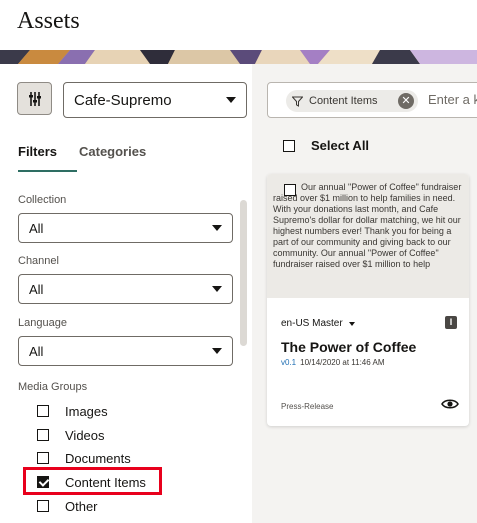 The image size is (477, 523). Describe the element at coordinates (289, 145) in the screenshot. I see `select-all-checkbox` at that location.